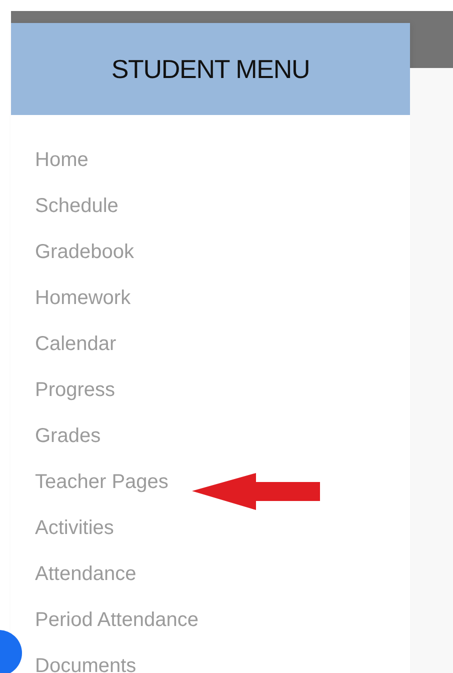 The image size is (453, 673). I want to click on menu-link: Period Attendance, so click(116, 620).